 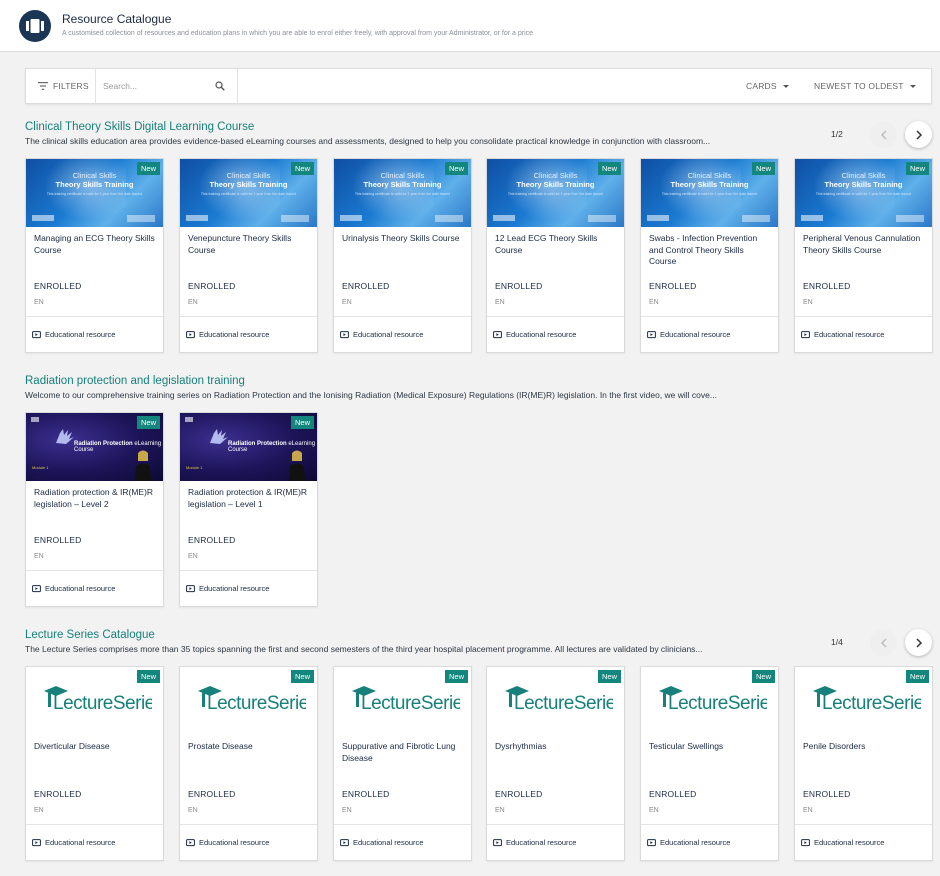 What do you see at coordinates (61, 86) in the screenshot?
I see `filters-button: FILTERS` at bounding box center [61, 86].